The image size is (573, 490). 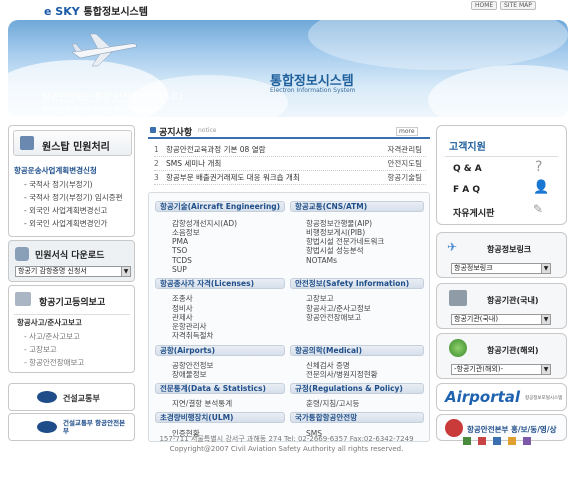 I want to click on menu-item: NOTAMs, so click(x=321, y=260).